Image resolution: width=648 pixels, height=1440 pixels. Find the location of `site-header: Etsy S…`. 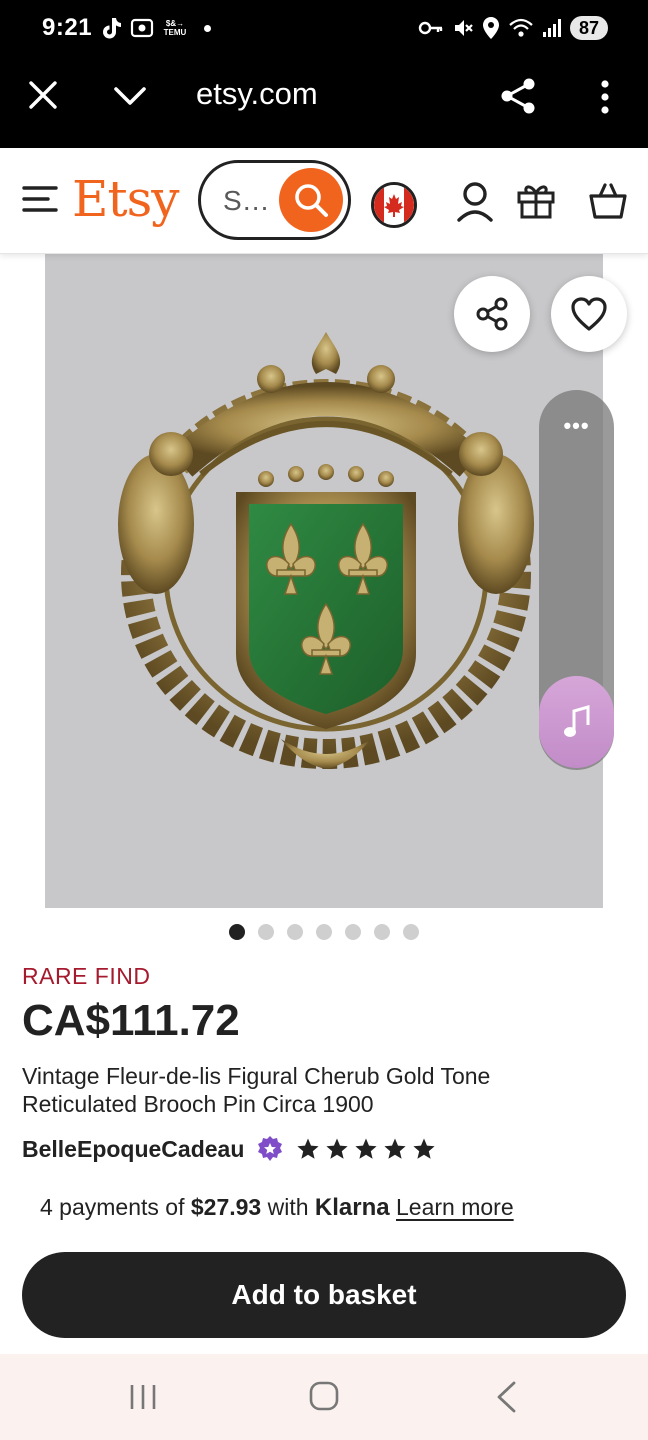

site-header: Etsy S… is located at coordinates (324, 201).